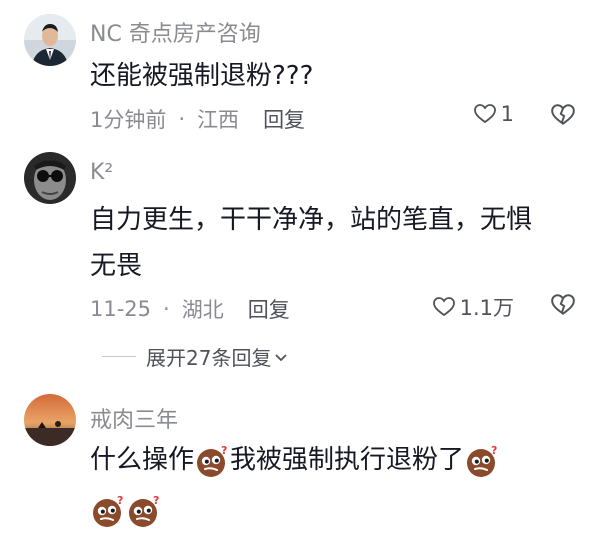  I want to click on divider-line, so click(119, 356).